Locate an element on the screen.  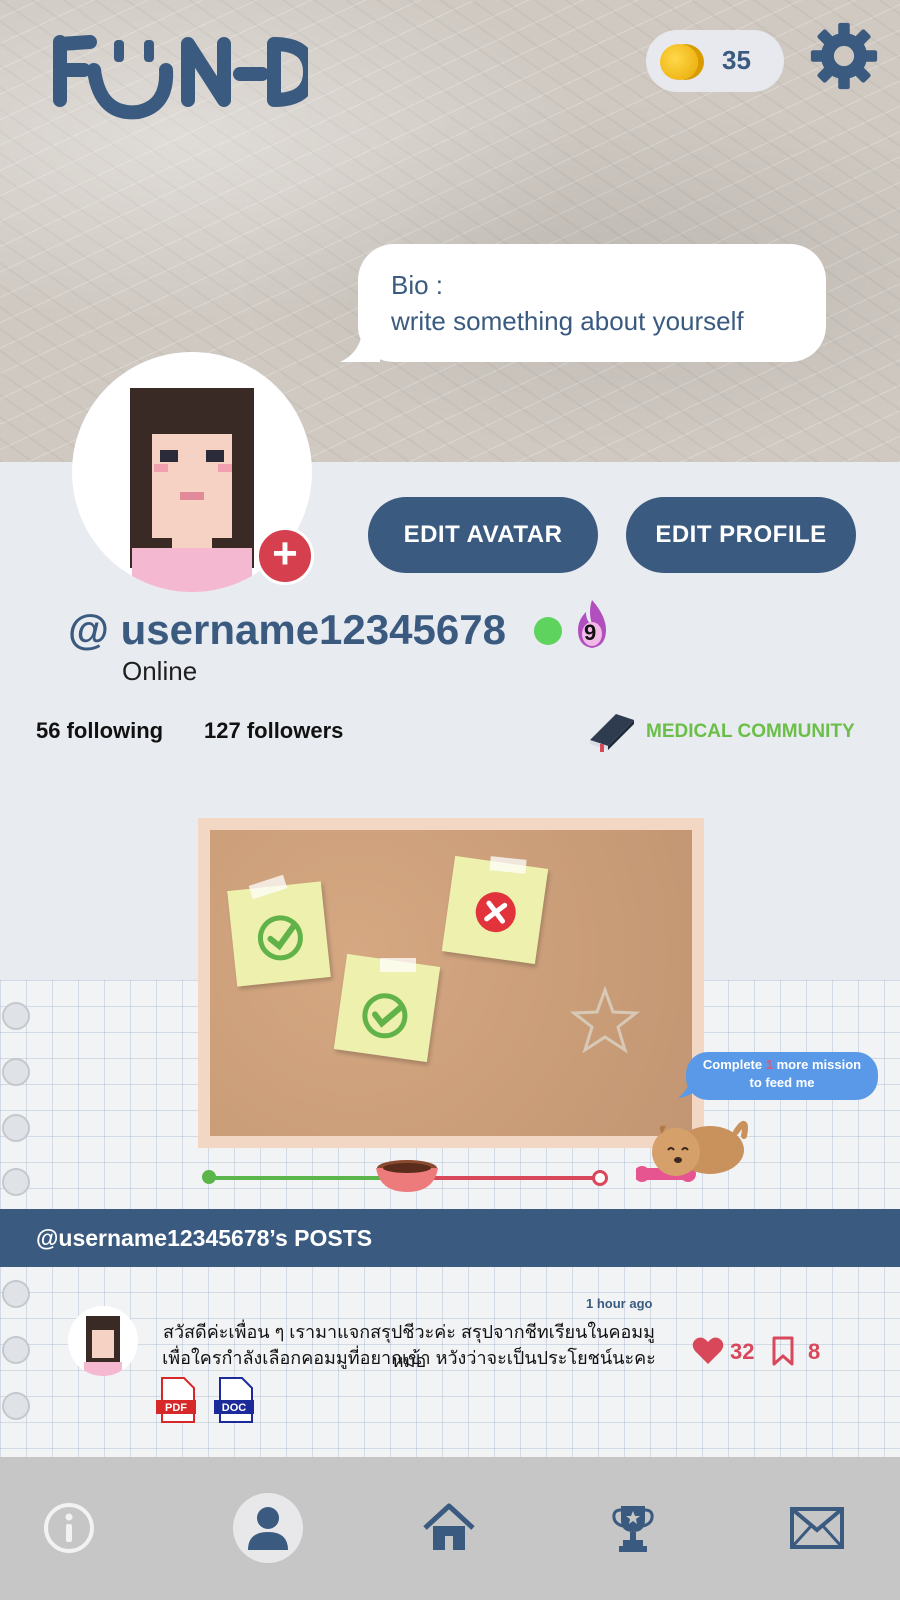
streak-count: 9 is located at coordinates (590, 632).